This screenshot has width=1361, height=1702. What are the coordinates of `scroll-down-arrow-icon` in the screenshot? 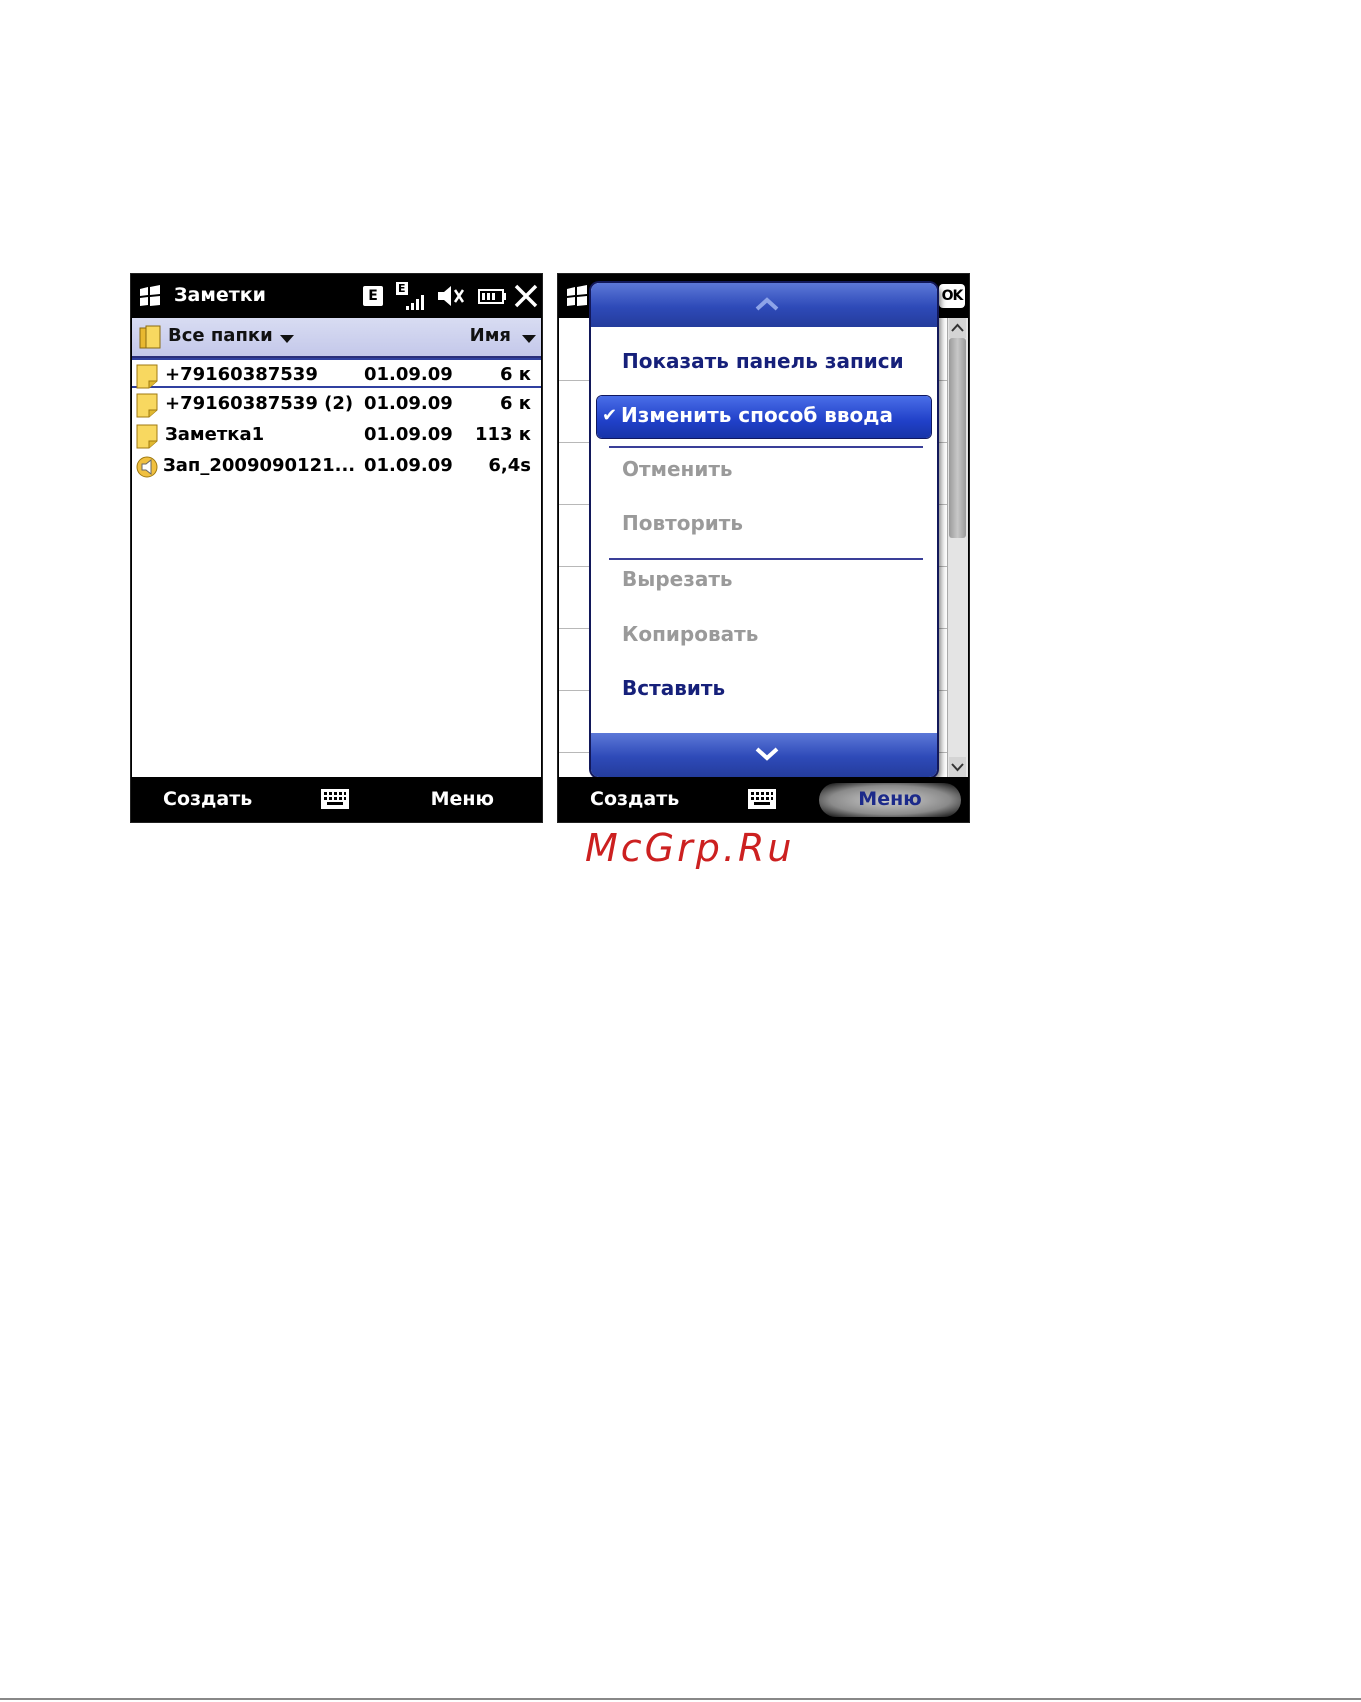 It's located at (957, 767).